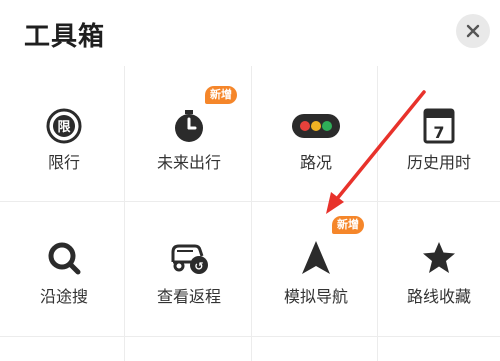 This screenshot has width=500, height=361. Describe the element at coordinates (315, 296) in the screenshot. I see `tool-label: 模拟导航` at that location.